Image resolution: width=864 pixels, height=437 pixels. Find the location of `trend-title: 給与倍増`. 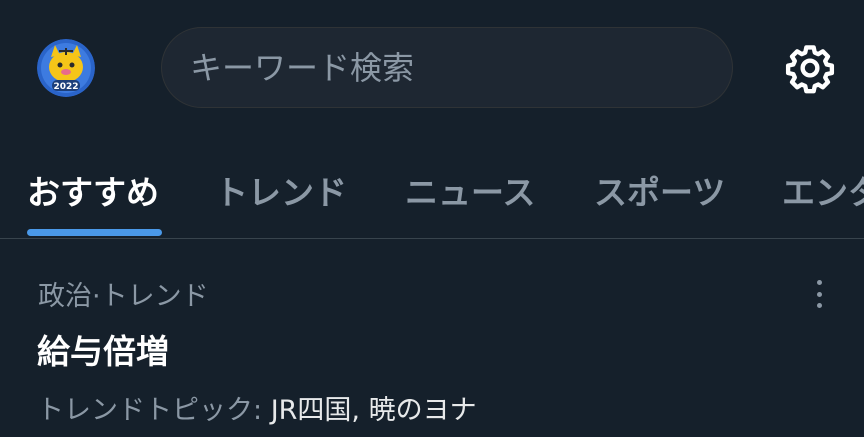

trend-title: 給与倍増 is located at coordinates (103, 351).